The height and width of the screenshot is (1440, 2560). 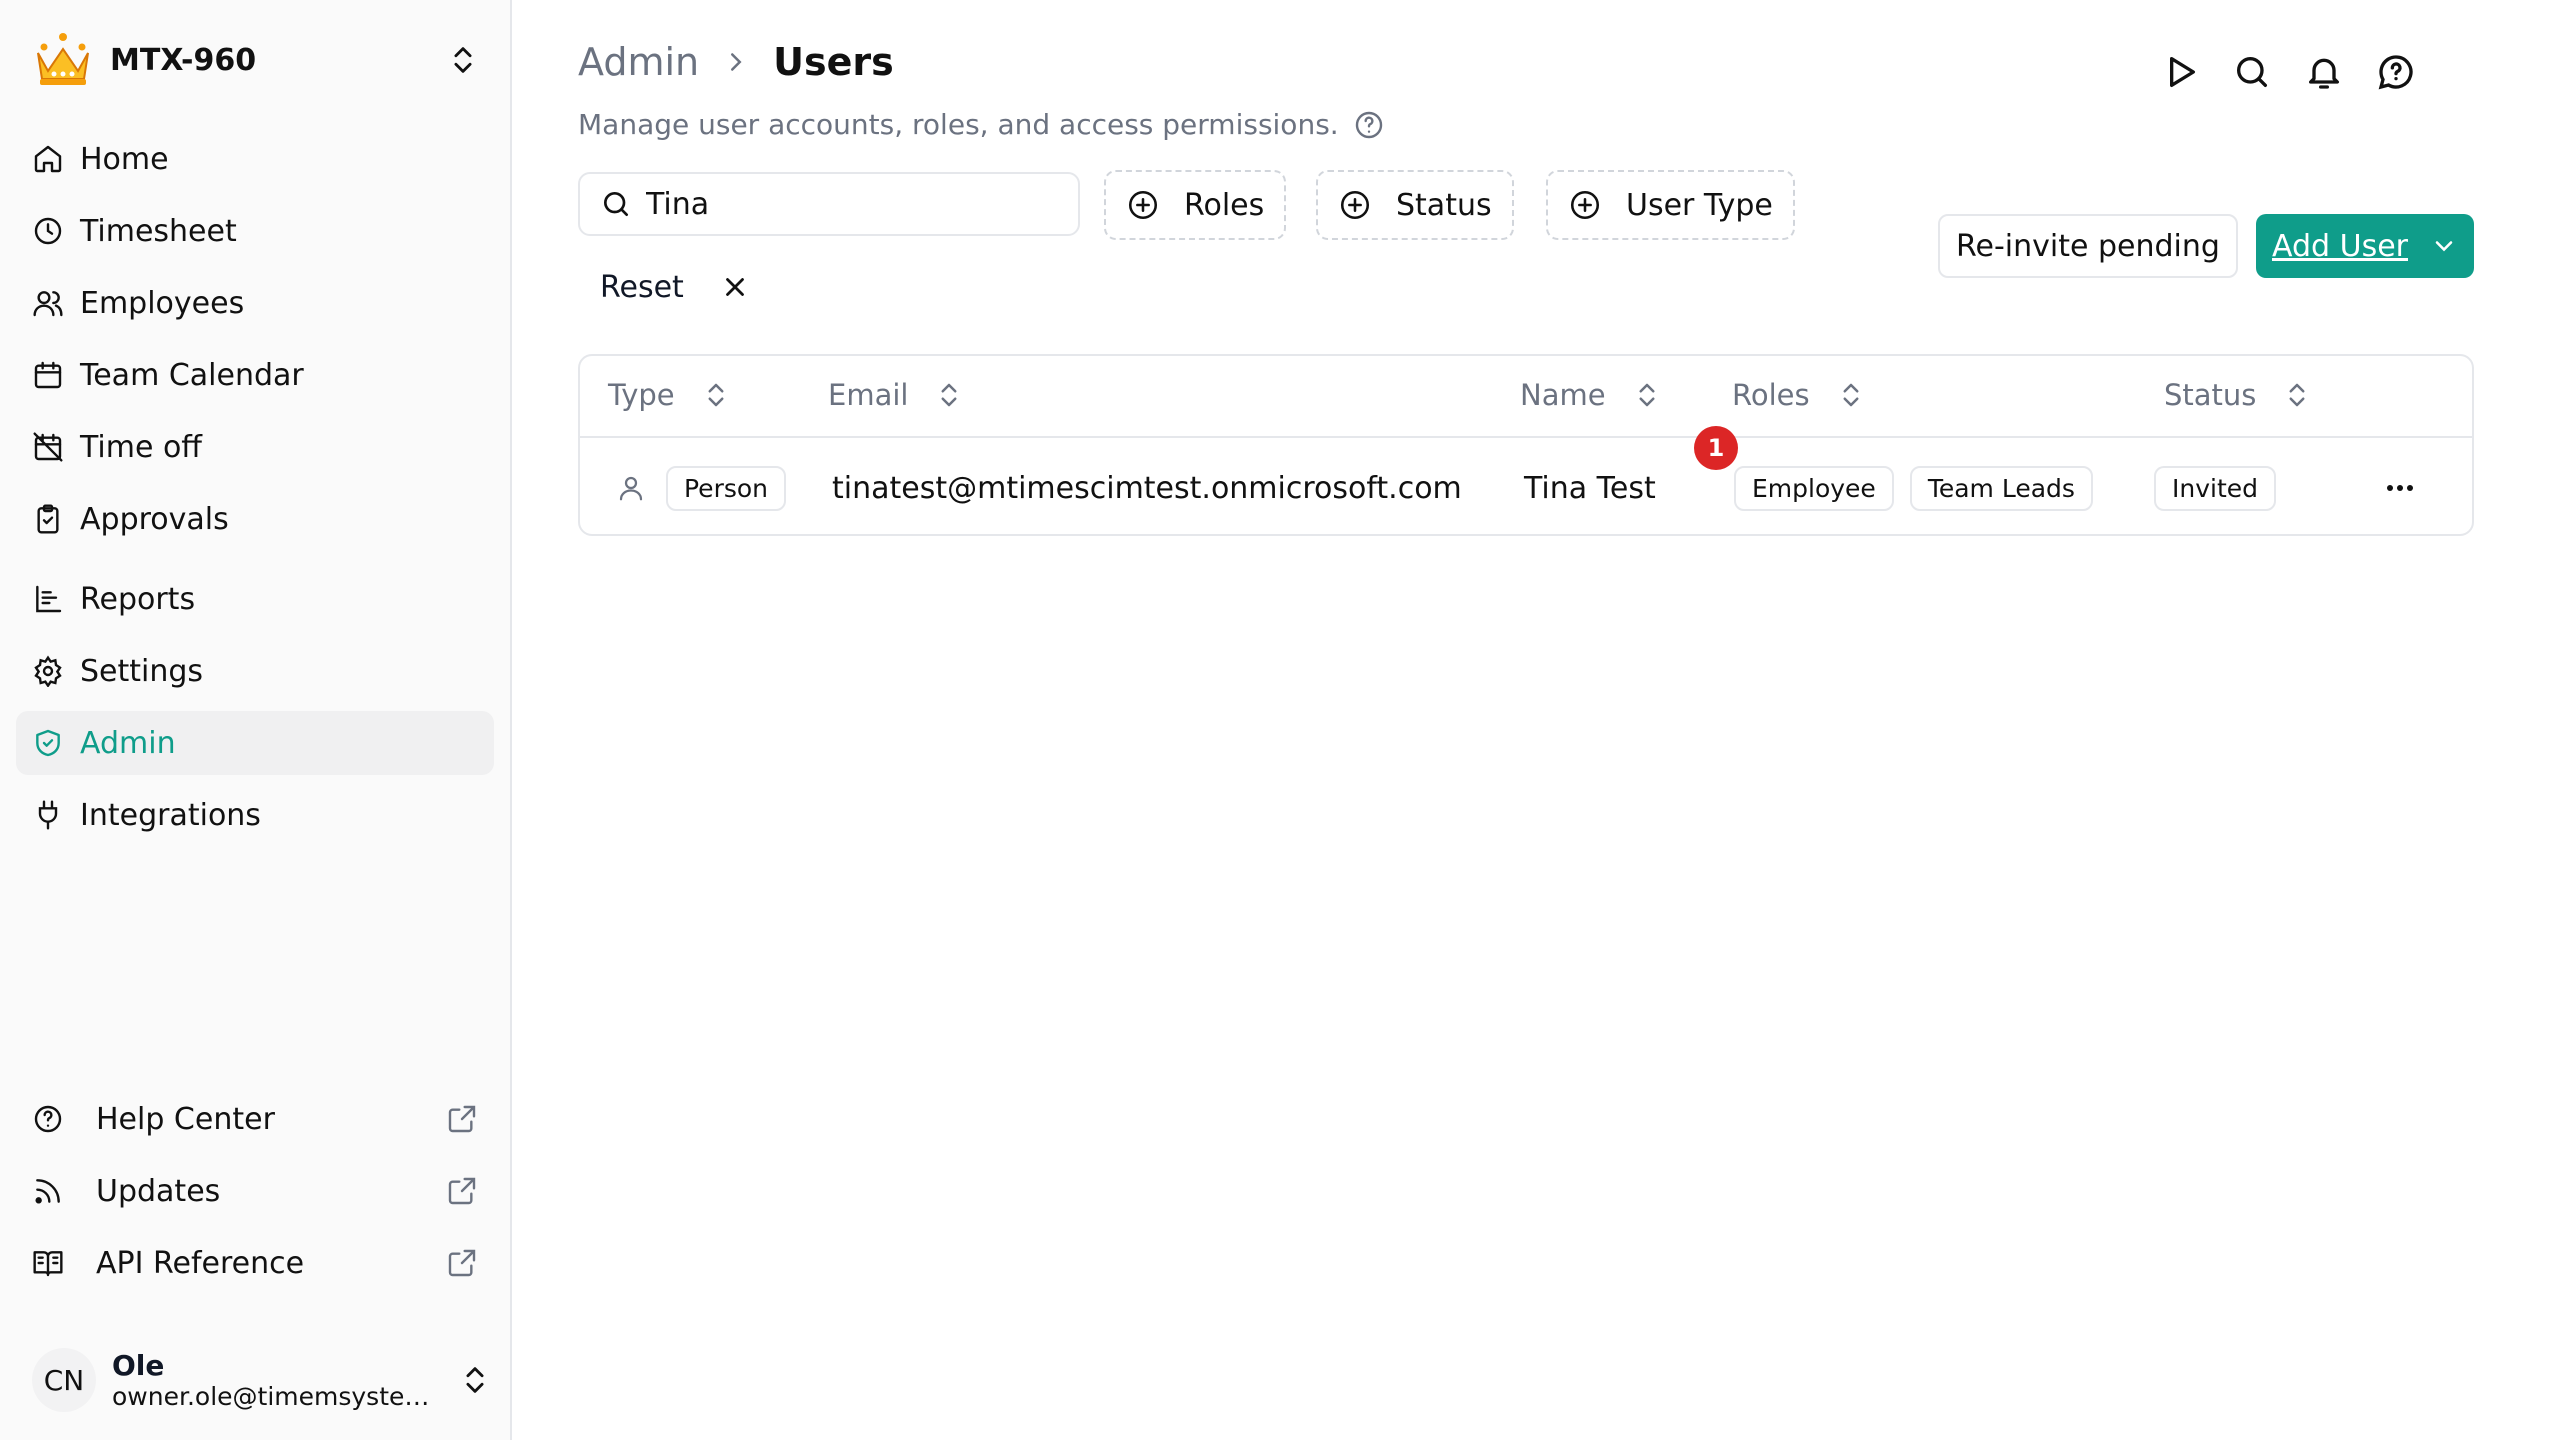 What do you see at coordinates (49, 599) in the screenshot?
I see `report-icon` at bounding box center [49, 599].